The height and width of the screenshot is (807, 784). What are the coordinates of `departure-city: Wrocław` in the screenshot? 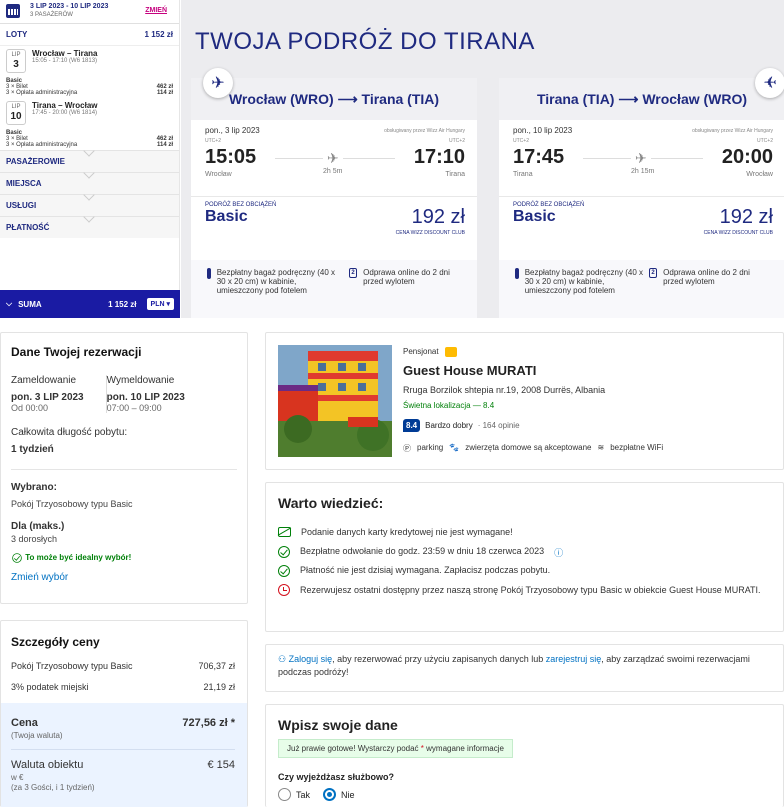 It's located at (218, 174).